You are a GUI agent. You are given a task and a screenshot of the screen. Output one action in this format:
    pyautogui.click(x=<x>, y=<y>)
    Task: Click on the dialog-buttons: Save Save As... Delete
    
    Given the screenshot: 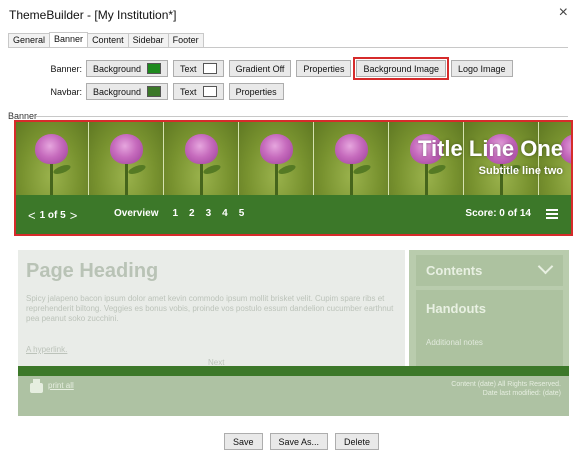 What is the action you would take?
    pyautogui.click(x=305, y=441)
    